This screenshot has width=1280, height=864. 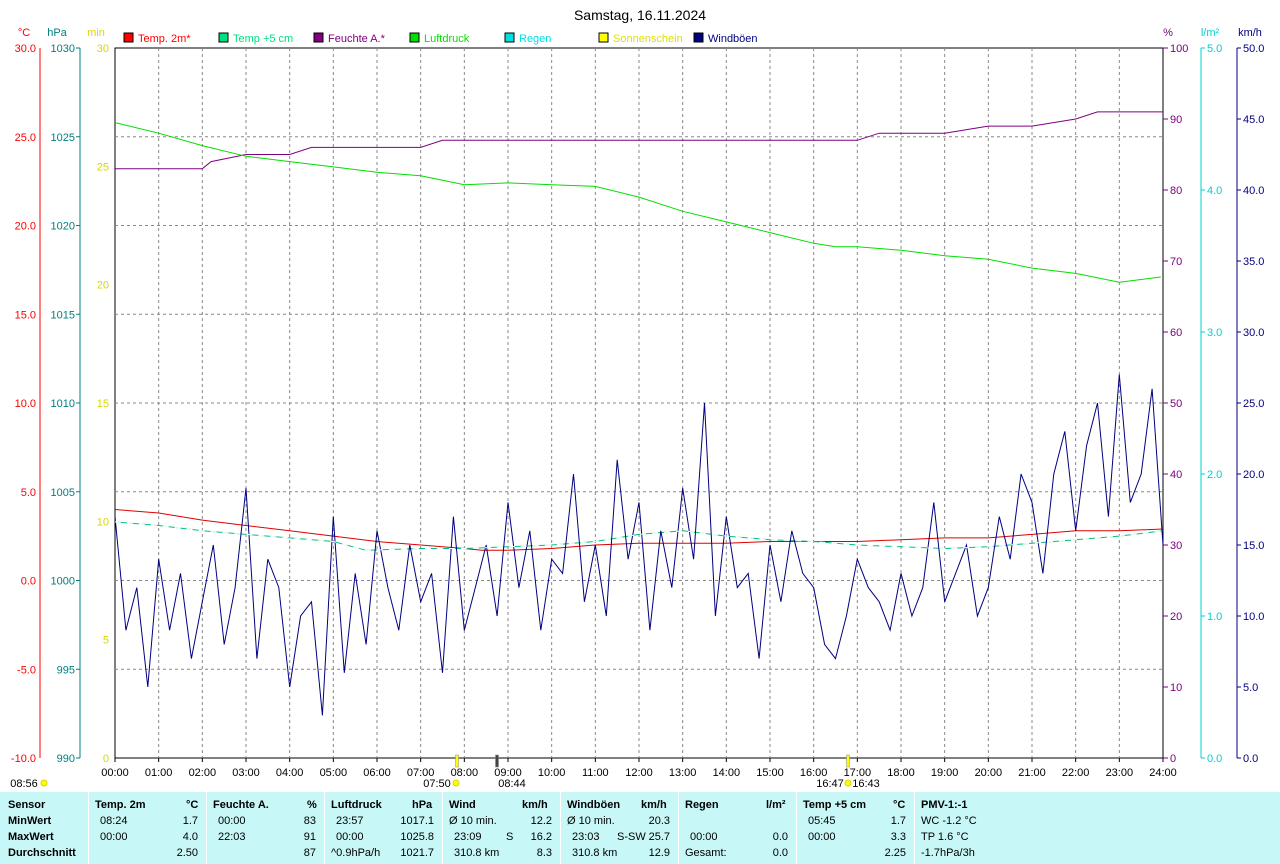 What do you see at coordinates (63, 493) in the screenshot?
I see `pressure-tick-label: 1005` at bounding box center [63, 493].